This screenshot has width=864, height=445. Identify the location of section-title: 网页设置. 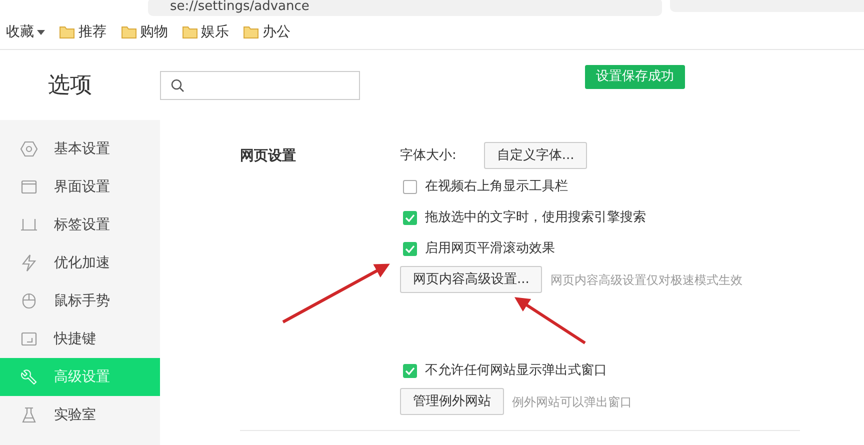
(268, 156).